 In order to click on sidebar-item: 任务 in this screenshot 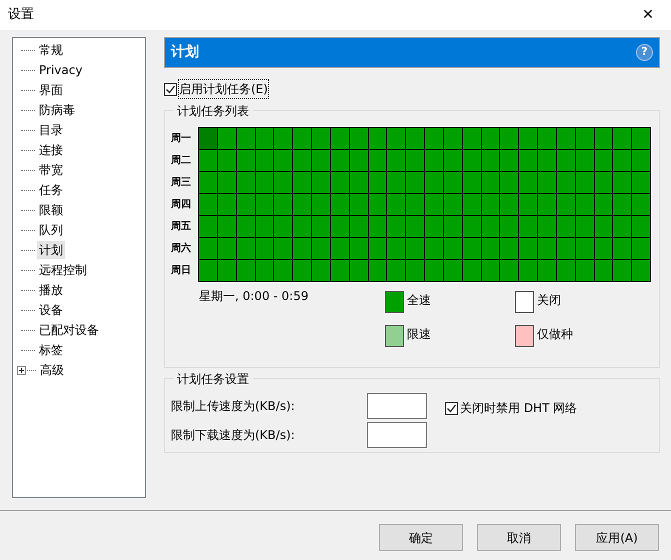, I will do `click(51, 190)`.